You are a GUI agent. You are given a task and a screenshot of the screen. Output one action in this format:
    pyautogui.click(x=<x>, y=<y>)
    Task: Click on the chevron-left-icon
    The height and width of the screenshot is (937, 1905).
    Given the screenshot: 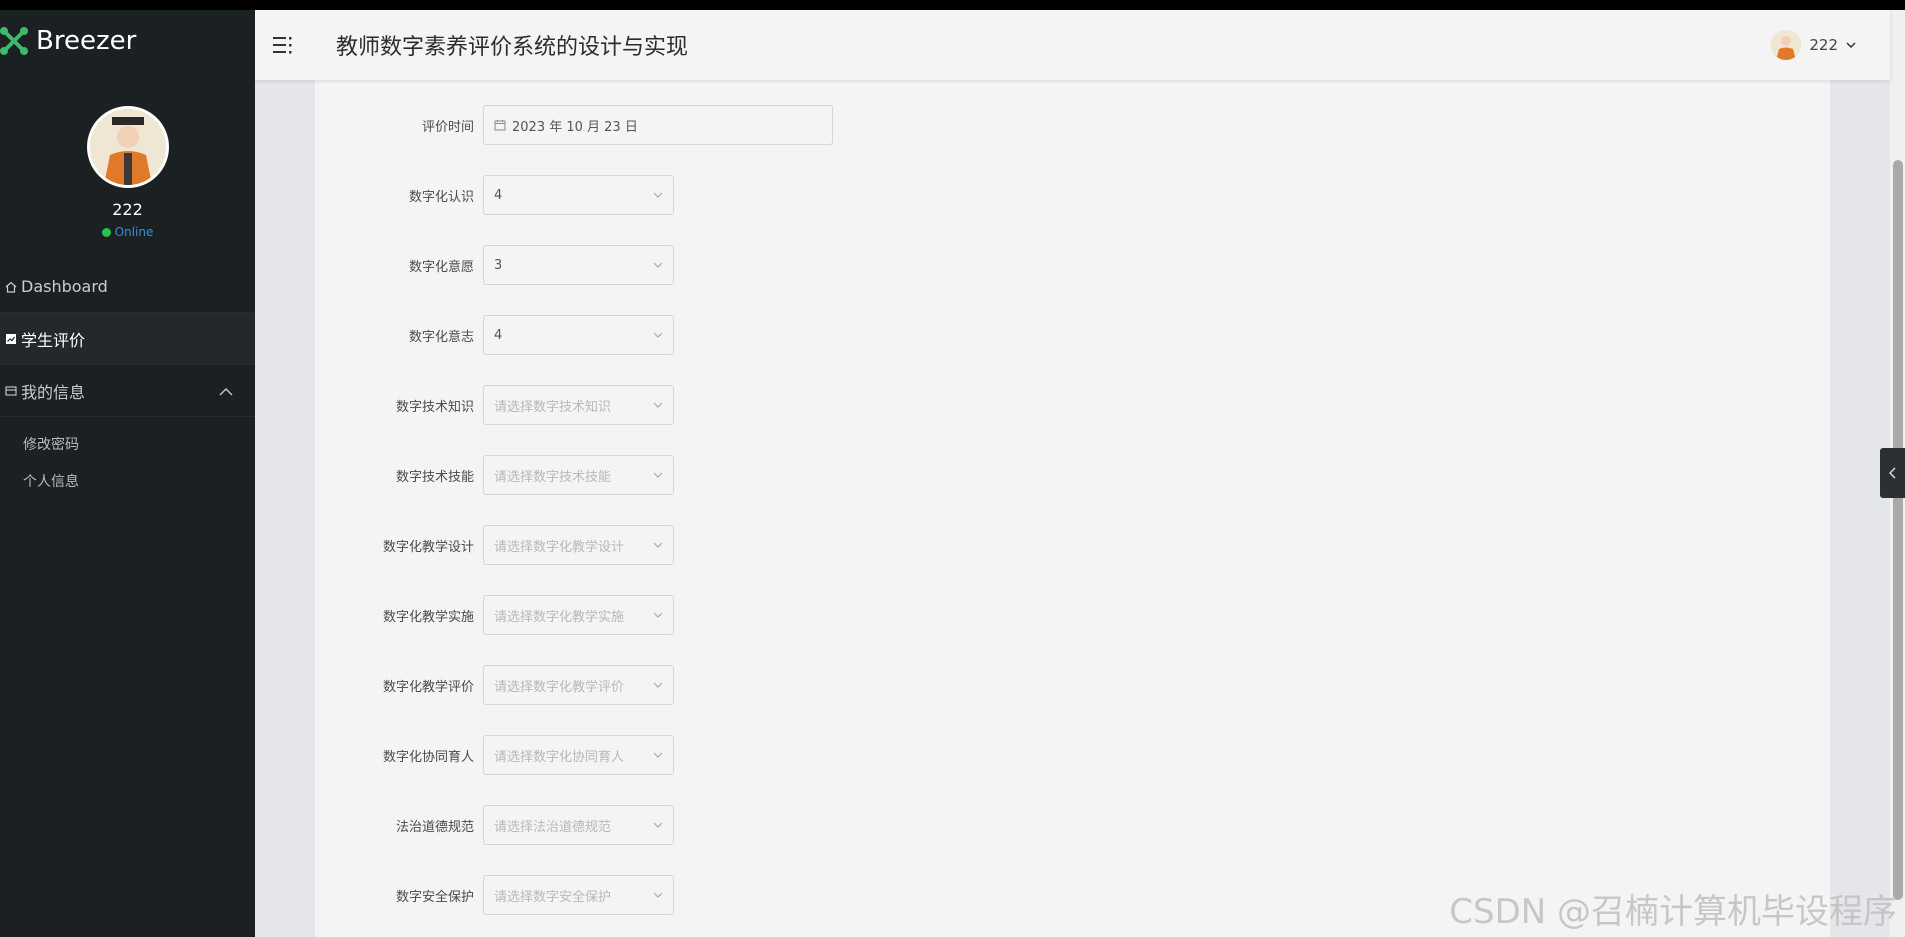 What is the action you would take?
    pyautogui.click(x=1892, y=473)
    